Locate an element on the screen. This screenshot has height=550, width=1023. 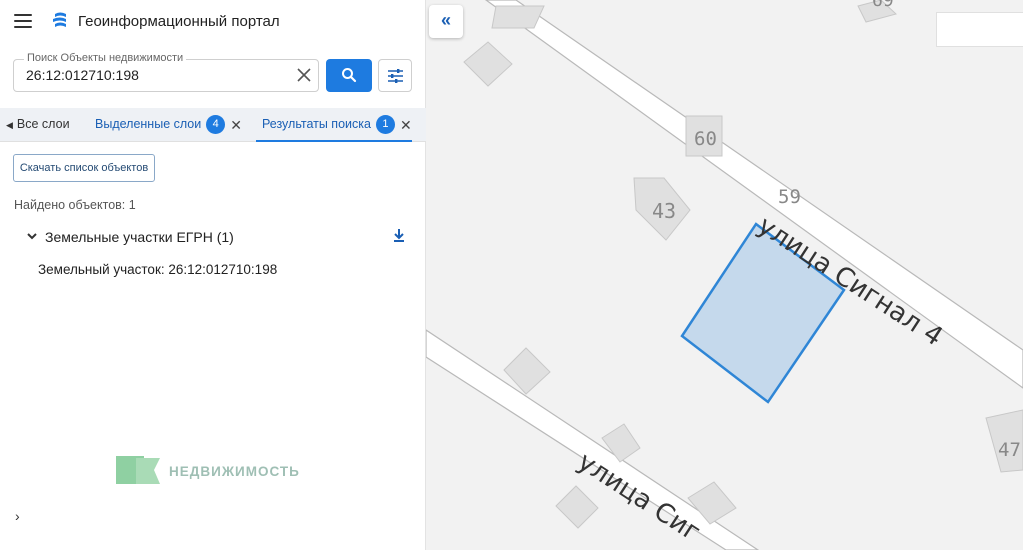
tab-search-results: Результаты поиска 1 ✕ is located at coordinates (334, 125).